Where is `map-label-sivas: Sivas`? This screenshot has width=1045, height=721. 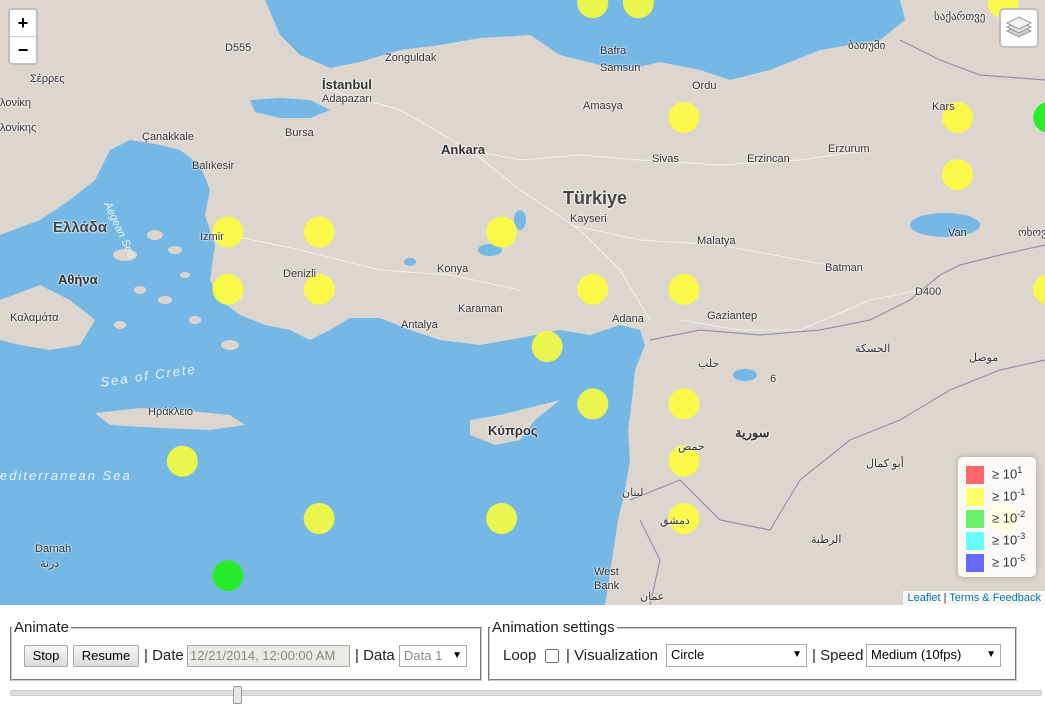 map-label-sivas: Sivas is located at coordinates (665, 159).